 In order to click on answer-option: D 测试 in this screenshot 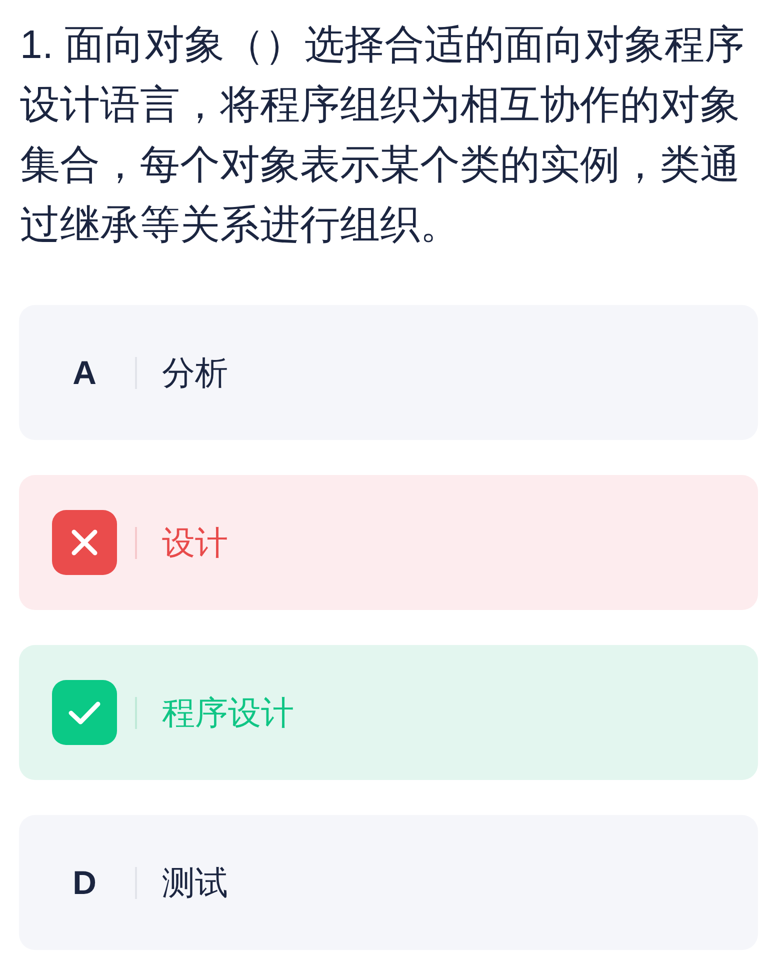, I will do `click(388, 882)`.